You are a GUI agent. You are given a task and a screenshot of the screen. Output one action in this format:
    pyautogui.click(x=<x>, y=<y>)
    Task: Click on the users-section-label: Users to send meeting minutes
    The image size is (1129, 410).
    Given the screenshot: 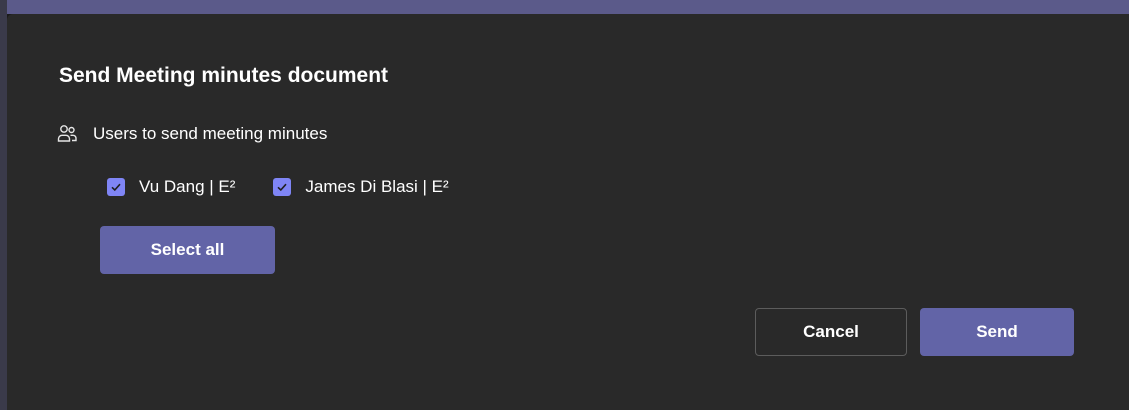 What is the action you would take?
    pyautogui.click(x=210, y=133)
    